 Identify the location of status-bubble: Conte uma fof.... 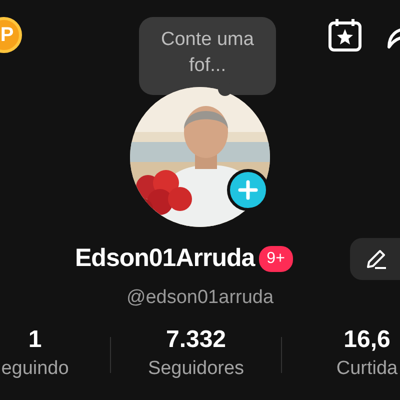
(207, 56).